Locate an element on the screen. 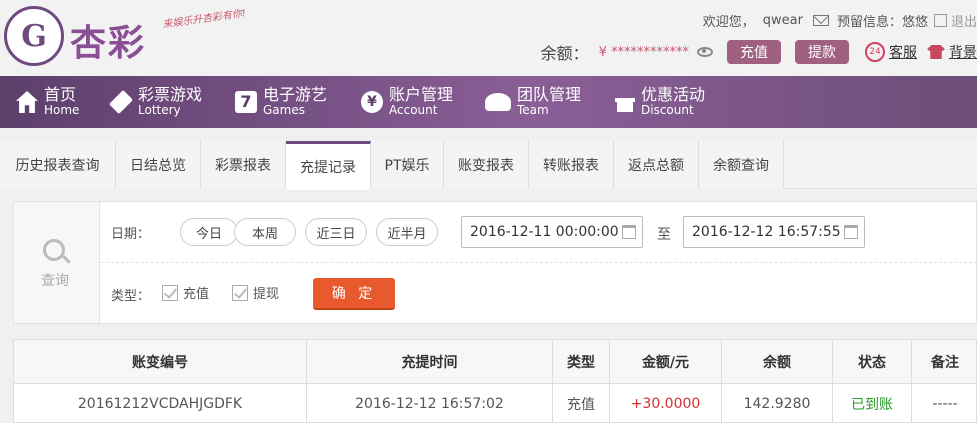 This screenshot has width=977, height=423. filter-divider is located at coordinates (539, 262).